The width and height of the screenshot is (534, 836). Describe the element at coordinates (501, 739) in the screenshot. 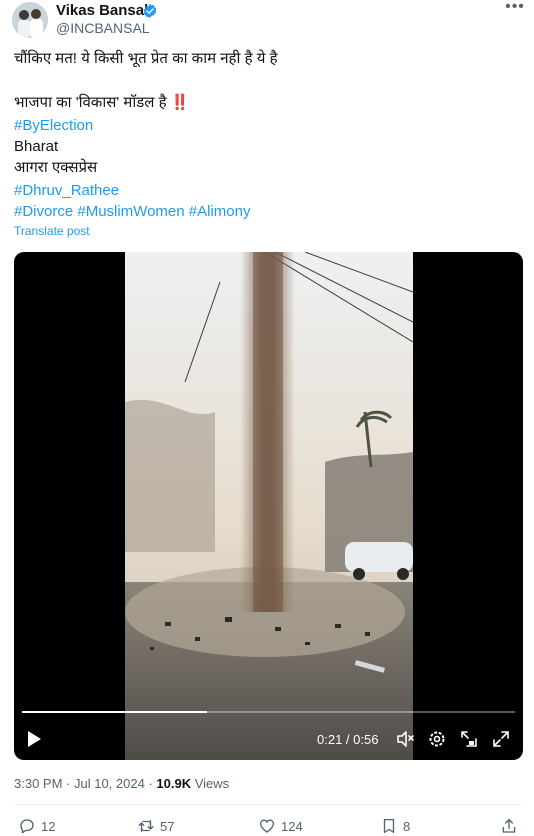

I see `fullscreen-icon` at that location.